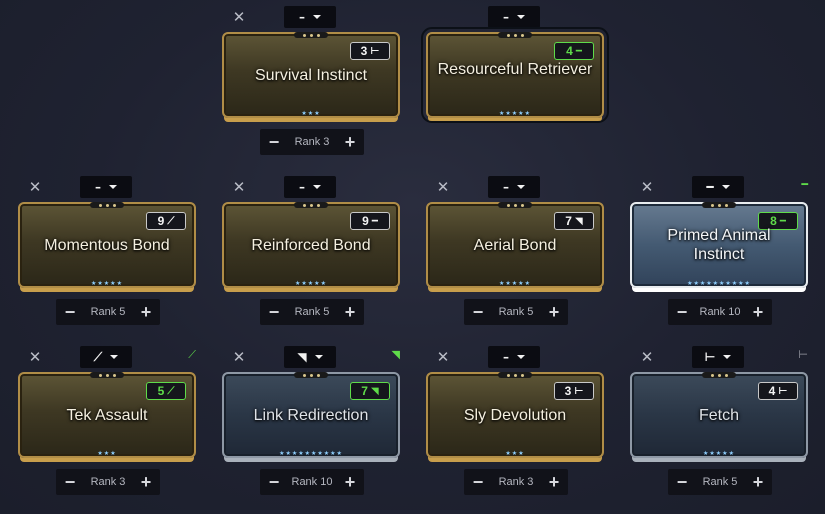  Describe the element at coordinates (395, 354) in the screenshot. I see `polarity-match-icon: ◥` at that location.